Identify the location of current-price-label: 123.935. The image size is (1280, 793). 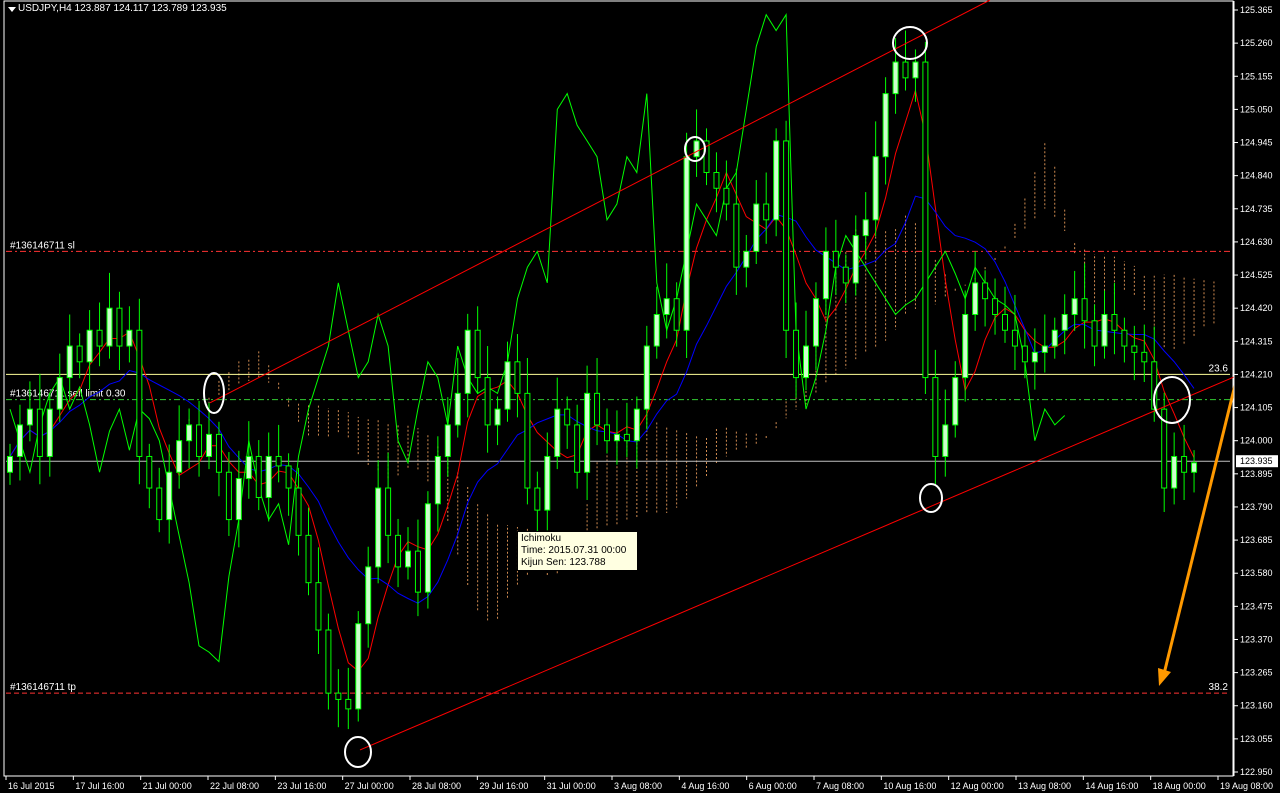
(1256, 461).